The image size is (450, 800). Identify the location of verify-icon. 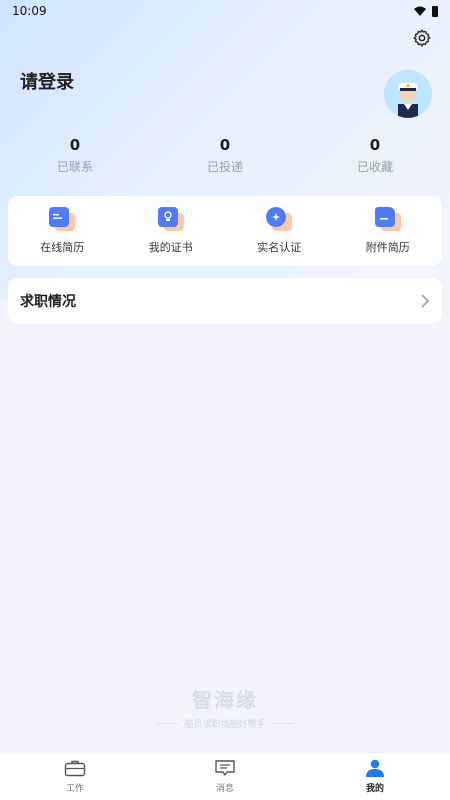
(279, 219).